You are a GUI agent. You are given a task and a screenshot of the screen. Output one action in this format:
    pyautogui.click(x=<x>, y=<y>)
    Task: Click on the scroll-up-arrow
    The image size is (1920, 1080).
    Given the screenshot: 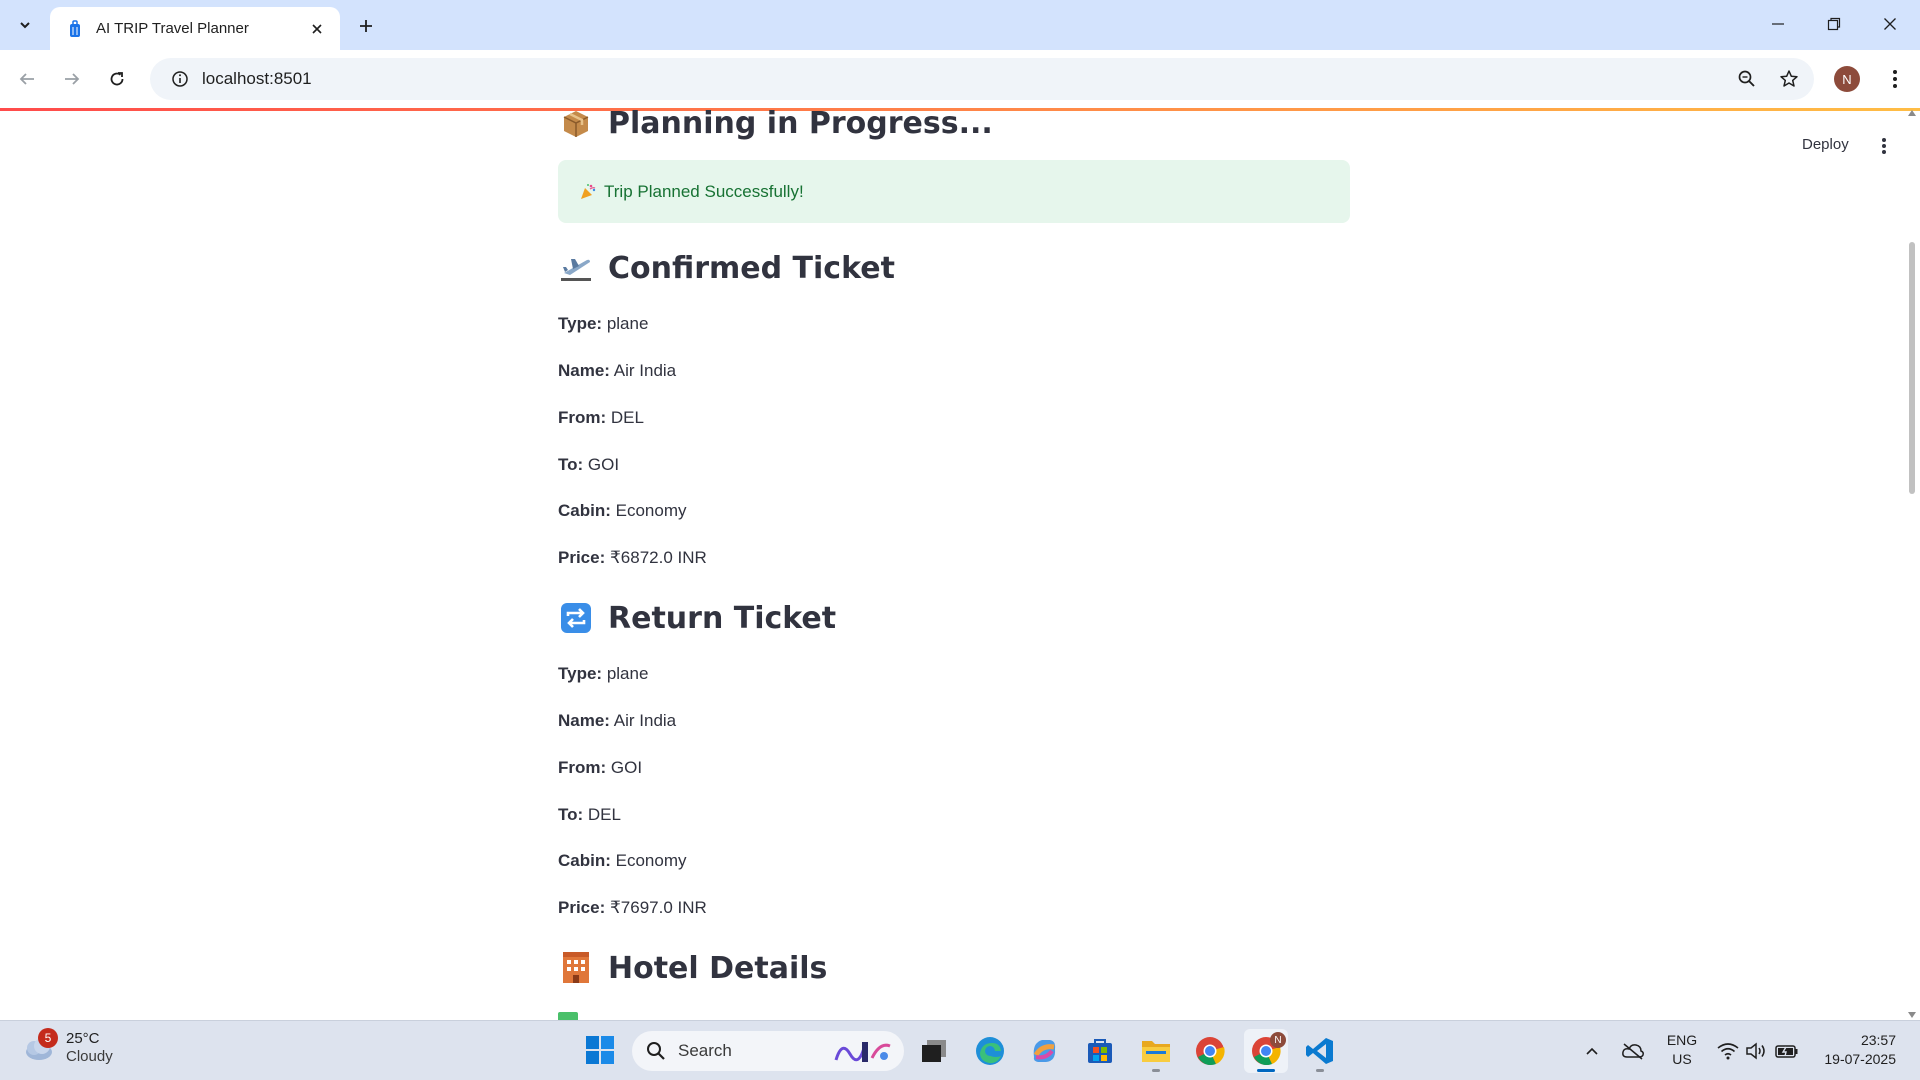 What is the action you would take?
    pyautogui.click(x=1912, y=113)
    